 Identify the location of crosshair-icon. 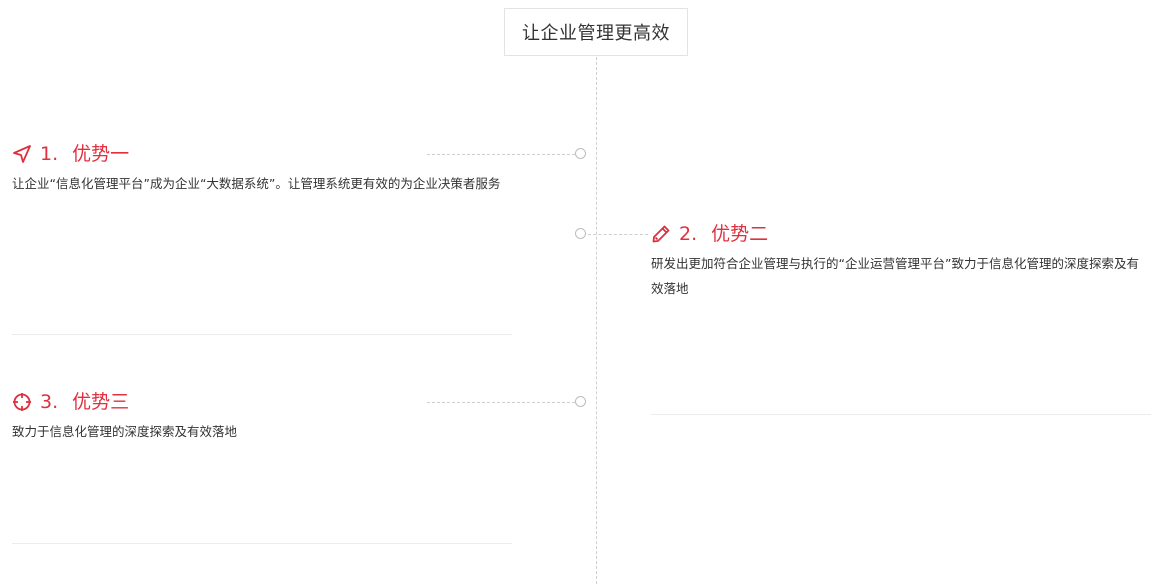
(22, 402).